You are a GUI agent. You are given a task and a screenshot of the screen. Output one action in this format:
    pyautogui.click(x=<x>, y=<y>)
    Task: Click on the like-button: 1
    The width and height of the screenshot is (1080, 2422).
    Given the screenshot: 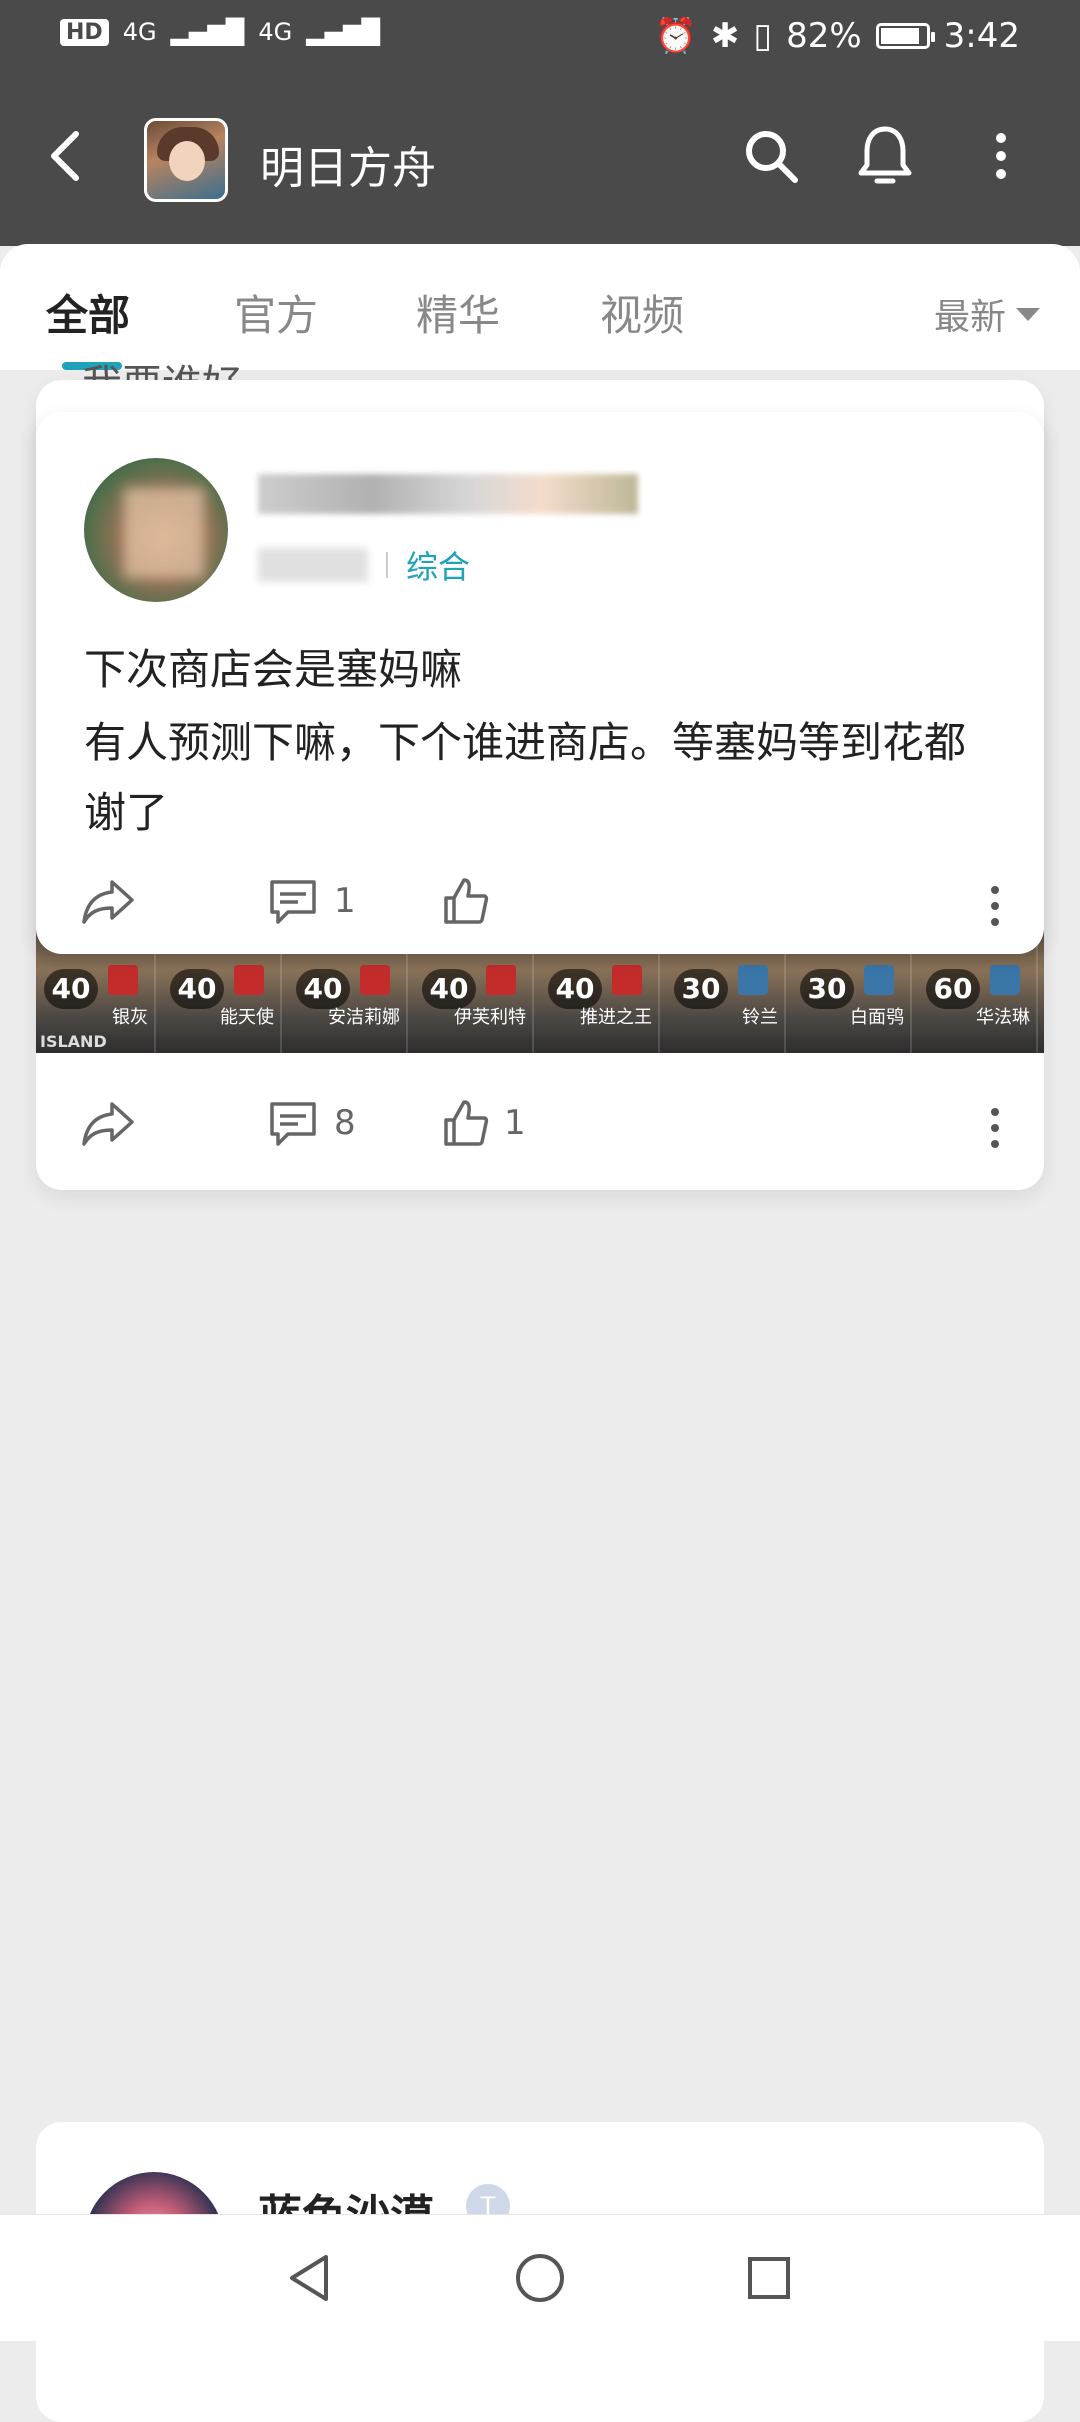 What is the action you would take?
    pyautogui.click(x=483, y=1123)
    